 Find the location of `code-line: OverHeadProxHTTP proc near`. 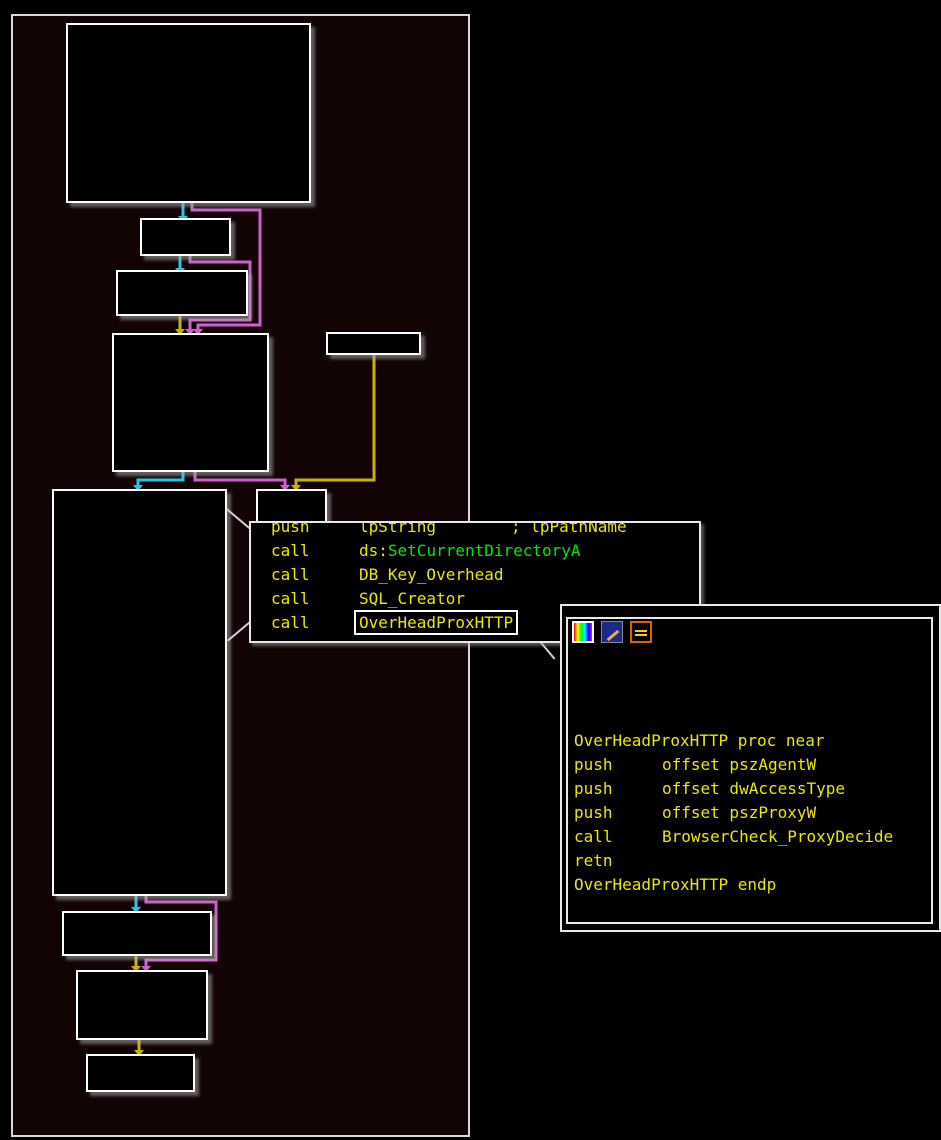

code-line: OverHeadProxHTTP proc near is located at coordinates (733, 741).